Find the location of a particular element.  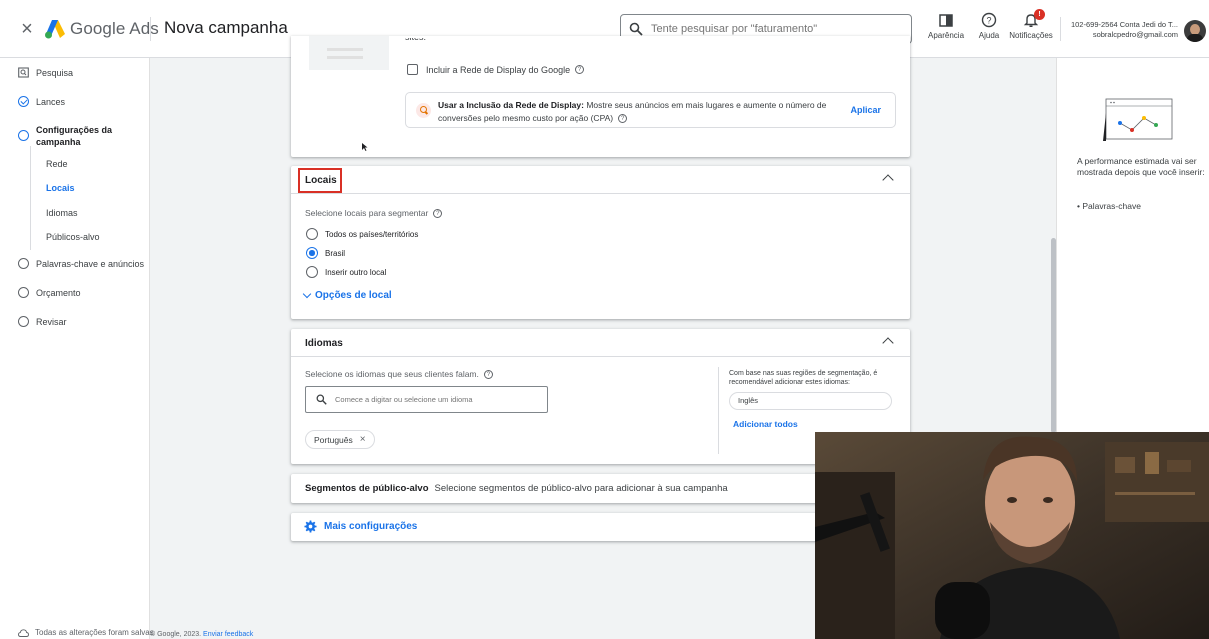

location-option-all: Todos os países/territórios is located at coordinates (362, 234).